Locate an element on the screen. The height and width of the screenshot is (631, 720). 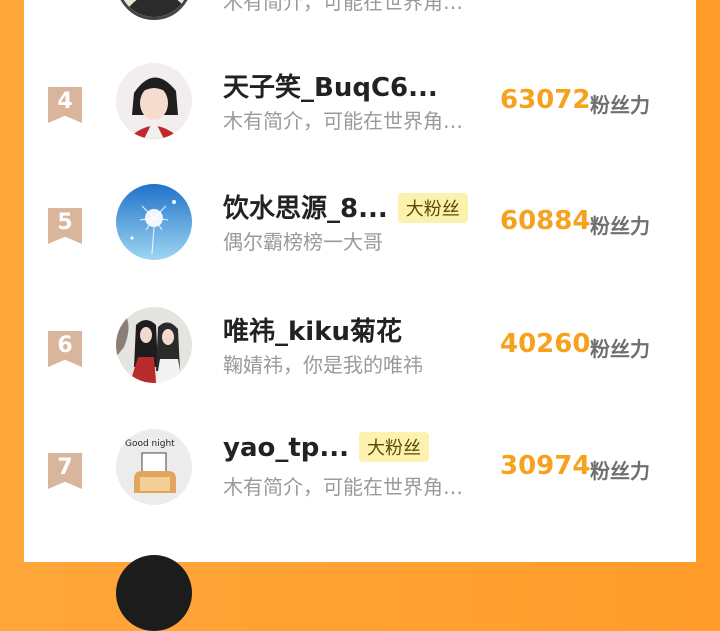
avatar-text: Good night is located at coordinates (150, 444).